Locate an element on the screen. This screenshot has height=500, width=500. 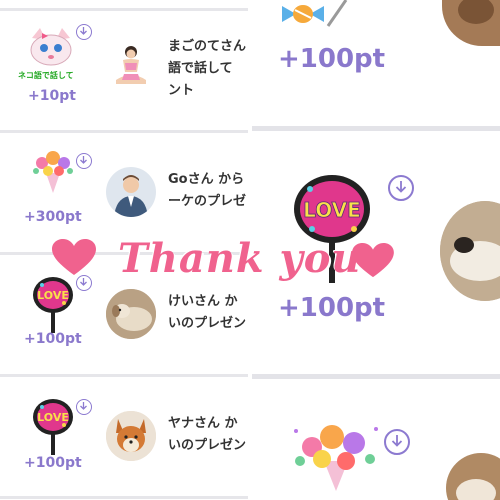
list-item: LOVE +100pt ヤナさん か いのプレゼン is located at coordinates (124, 437).